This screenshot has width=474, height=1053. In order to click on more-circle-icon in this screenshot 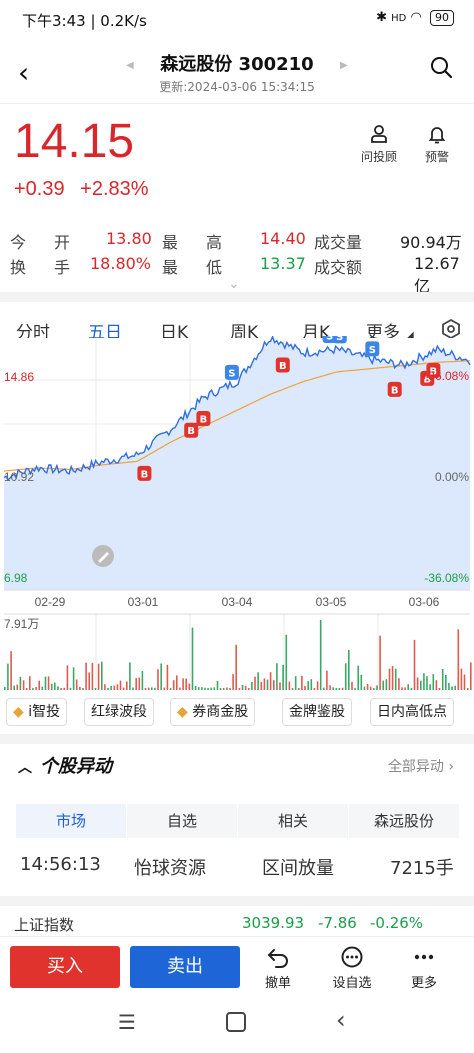, I will do `click(352, 957)`.